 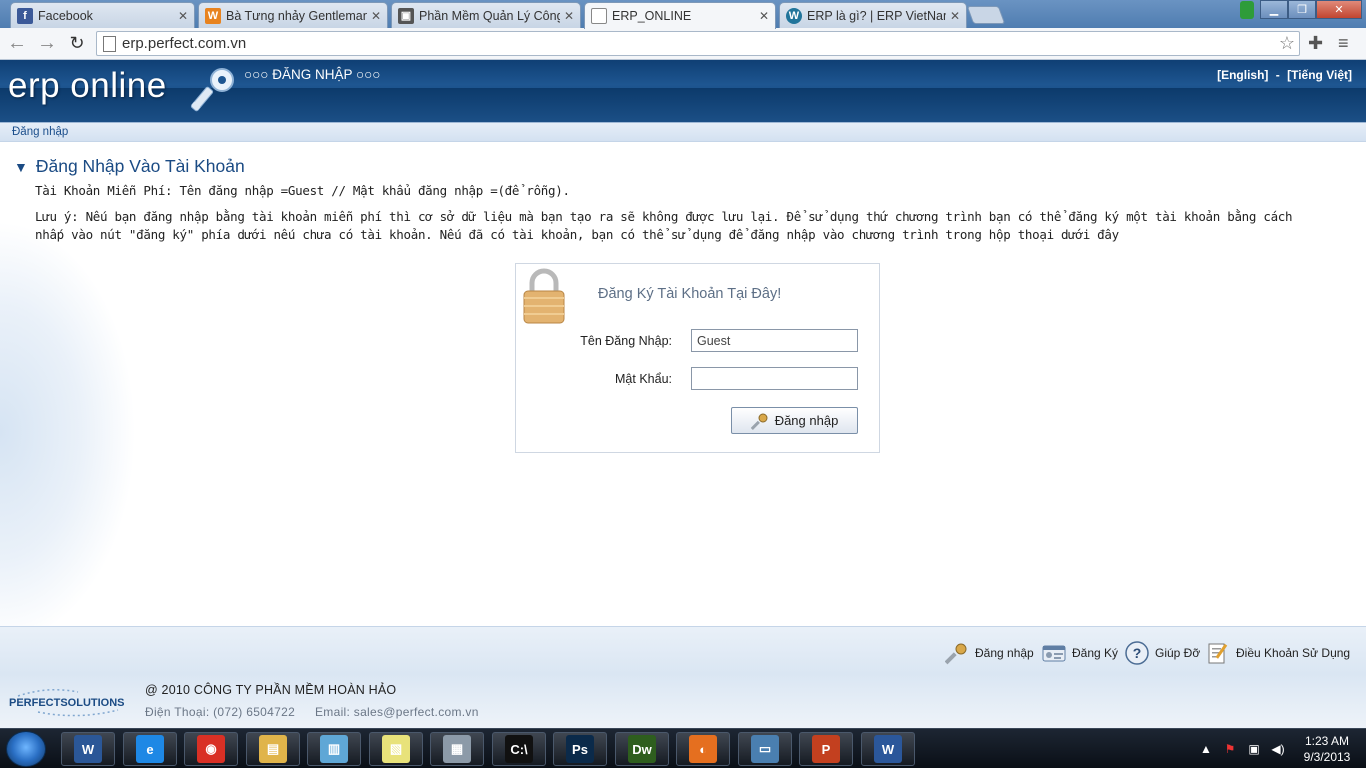 I want to click on facebook-icon: f, so click(x=25, y=15).